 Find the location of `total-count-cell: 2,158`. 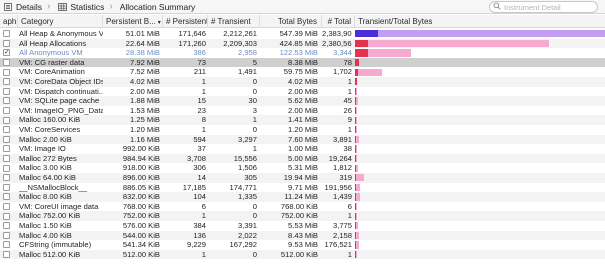

total-count-cell: 2,158 is located at coordinates (342, 235).